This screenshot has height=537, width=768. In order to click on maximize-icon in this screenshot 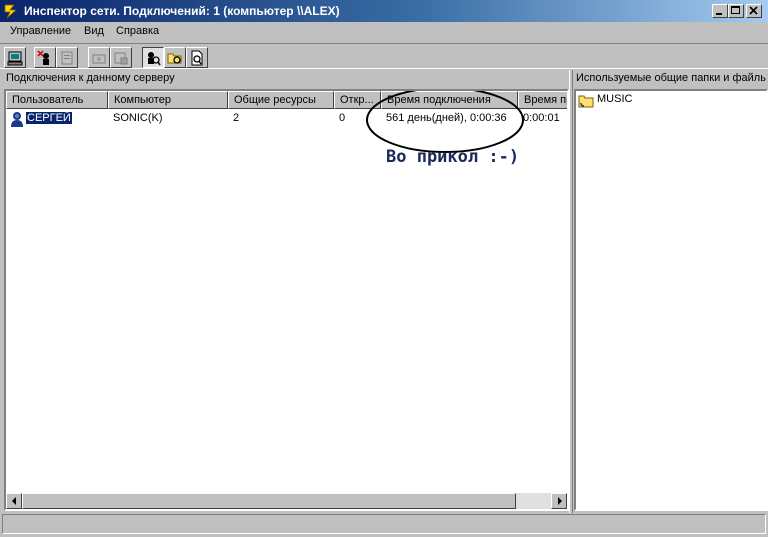, I will do `click(735, 10)`.